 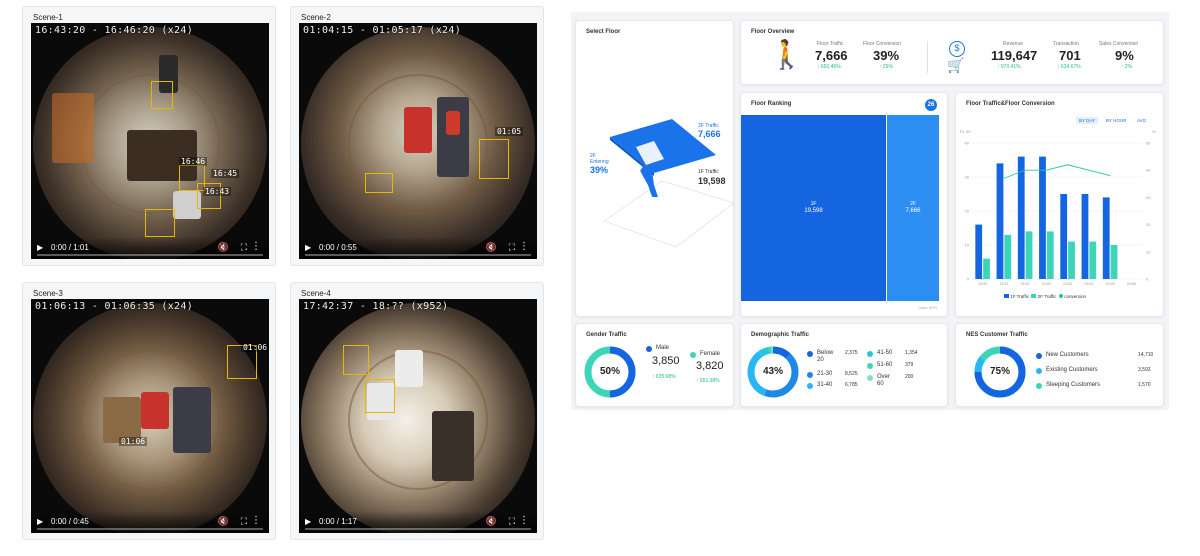 I want to click on transaction-label: Transaction, so click(x=1066, y=44).